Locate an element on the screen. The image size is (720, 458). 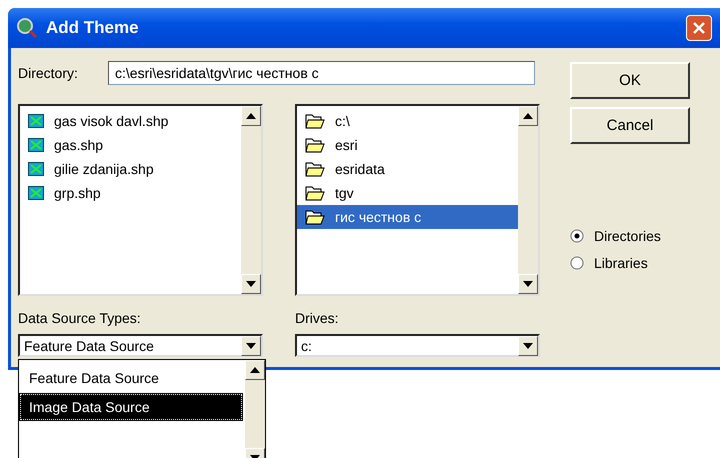
file-item: gas.shp is located at coordinates (130, 145).